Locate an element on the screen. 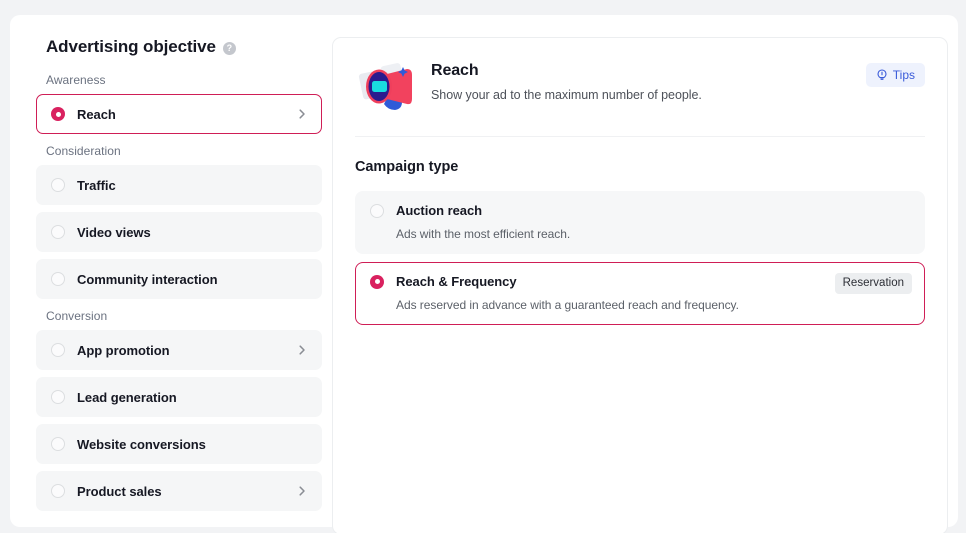 This screenshot has width=966, height=533. detail-title: Reach is located at coordinates (455, 70).